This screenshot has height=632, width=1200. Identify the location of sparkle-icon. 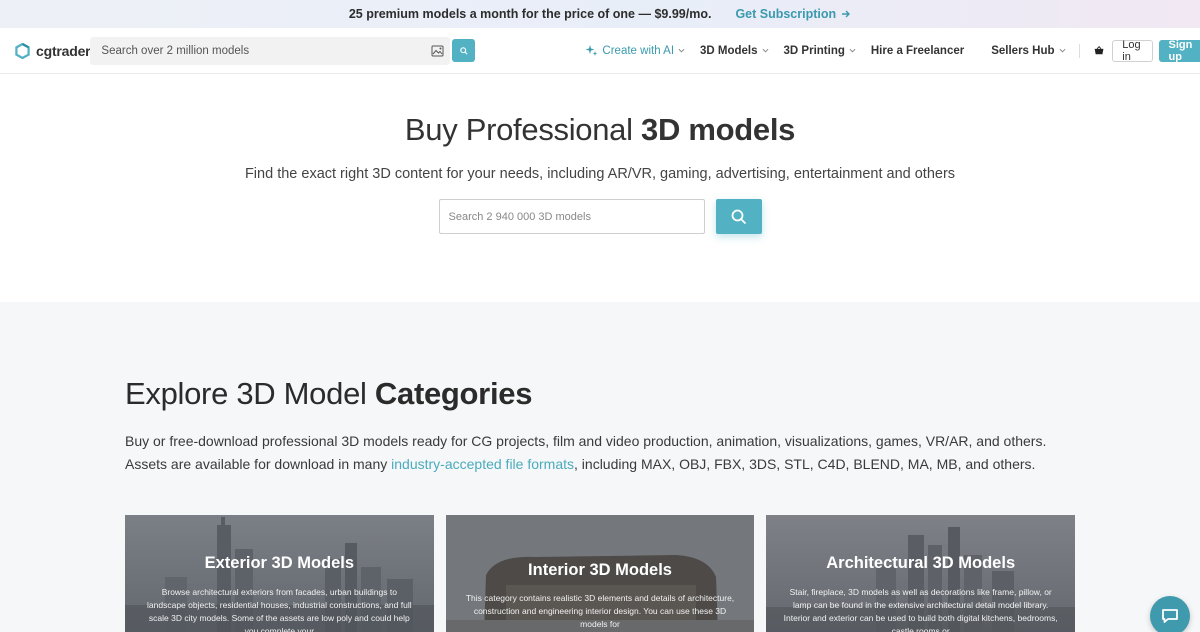
(591, 50).